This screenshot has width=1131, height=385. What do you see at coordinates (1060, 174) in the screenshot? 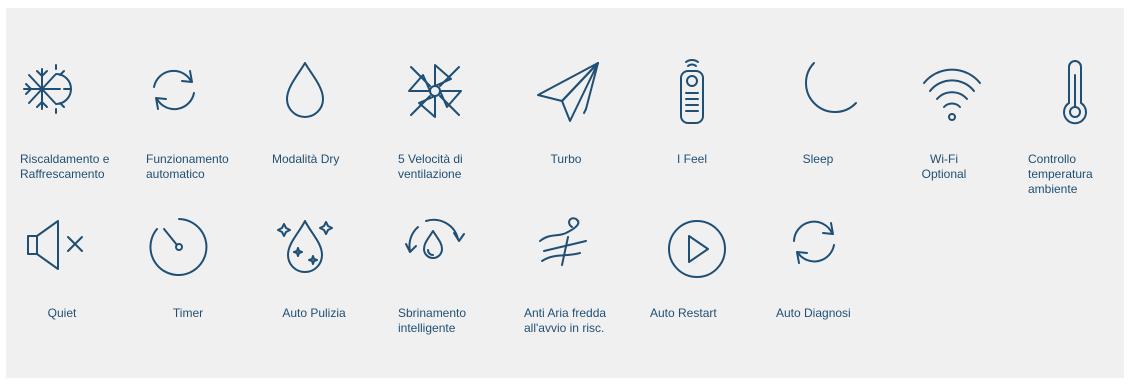
I see `feature-label: Controllo temperatura ambiente` at bounding box center [1060, 174].